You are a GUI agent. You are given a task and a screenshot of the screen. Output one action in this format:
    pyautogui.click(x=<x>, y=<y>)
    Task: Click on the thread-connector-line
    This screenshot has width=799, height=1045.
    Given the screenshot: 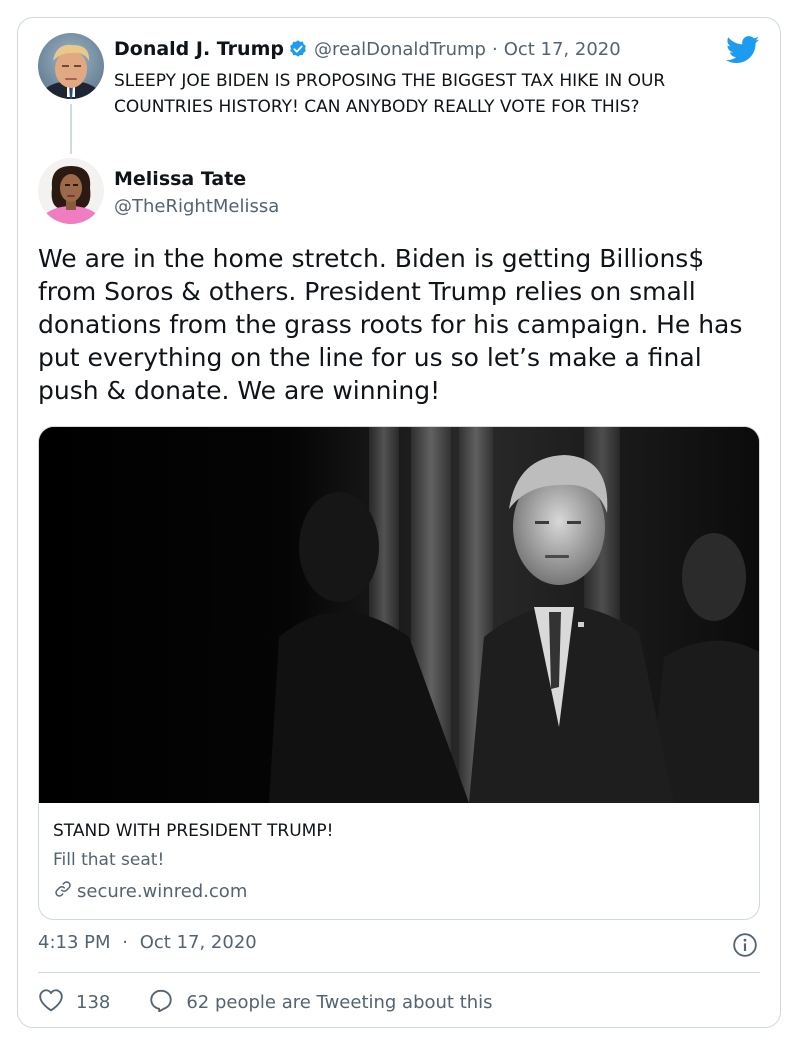 What is the action you would take?
    pyautogui.click(x=71, y=129)
    